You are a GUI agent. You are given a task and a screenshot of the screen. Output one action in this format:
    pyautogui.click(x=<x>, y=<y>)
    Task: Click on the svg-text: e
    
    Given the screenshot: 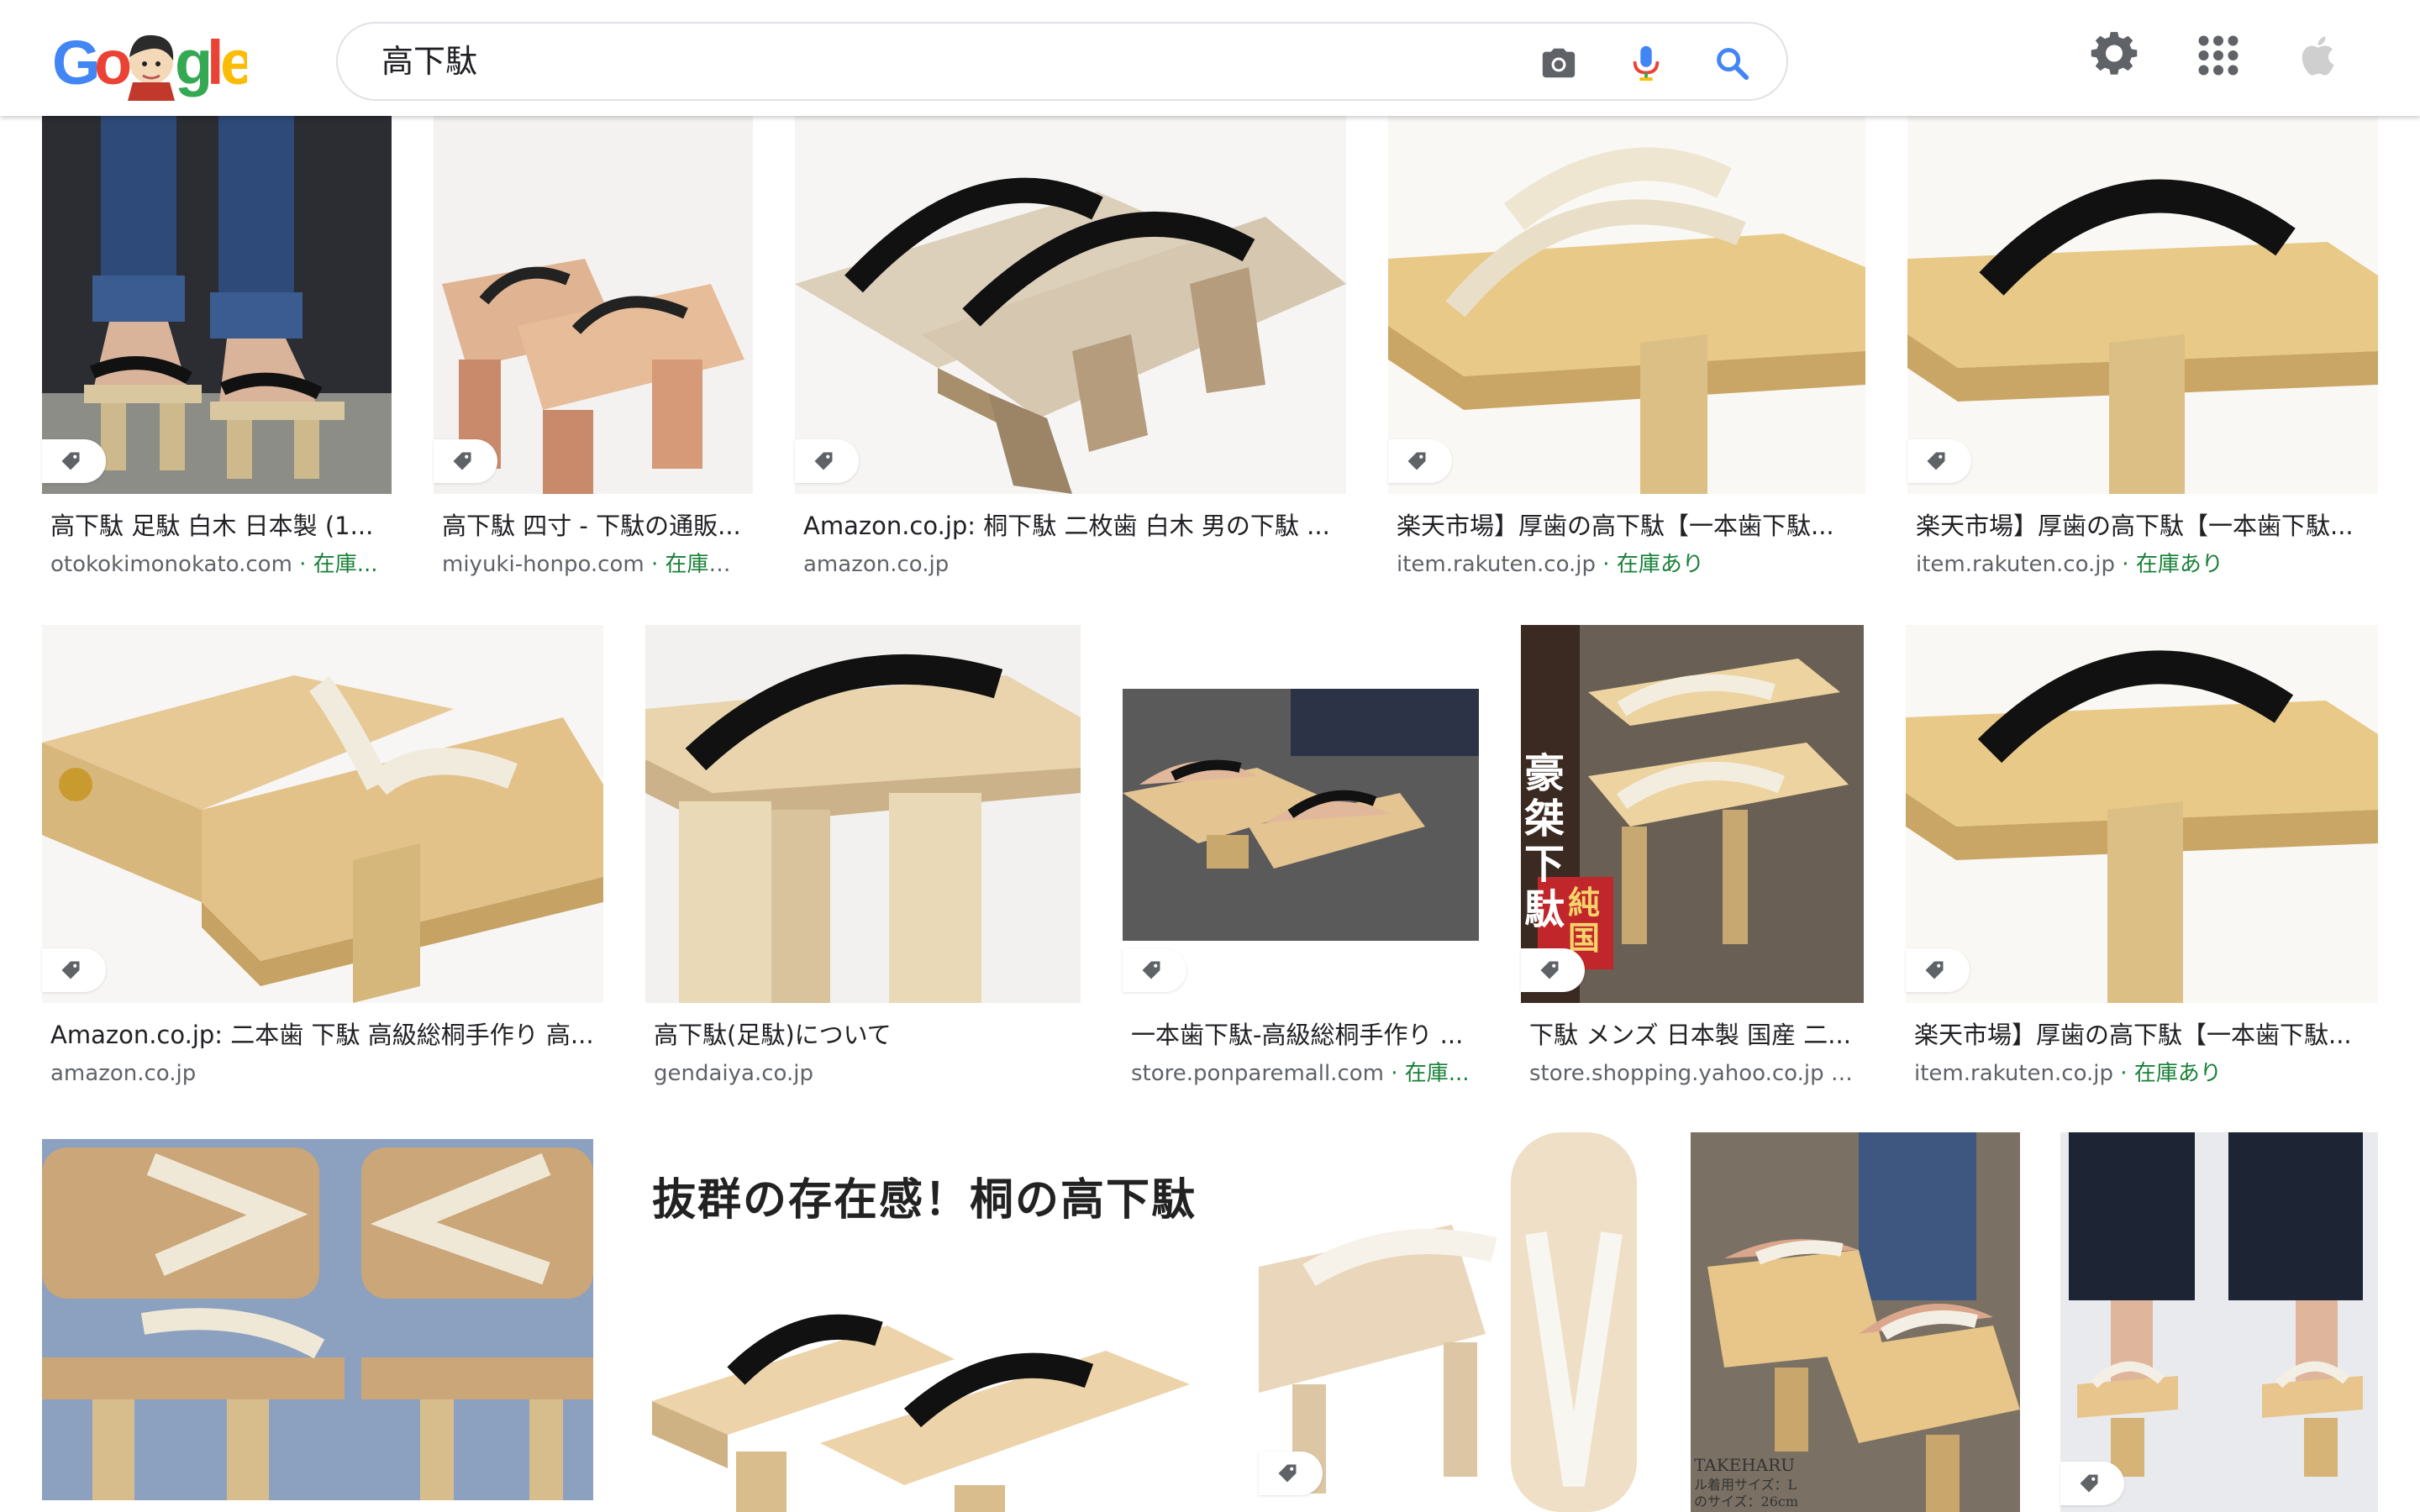 What is the action you would take?
    pyautogui.click(x=233, y=62)
    